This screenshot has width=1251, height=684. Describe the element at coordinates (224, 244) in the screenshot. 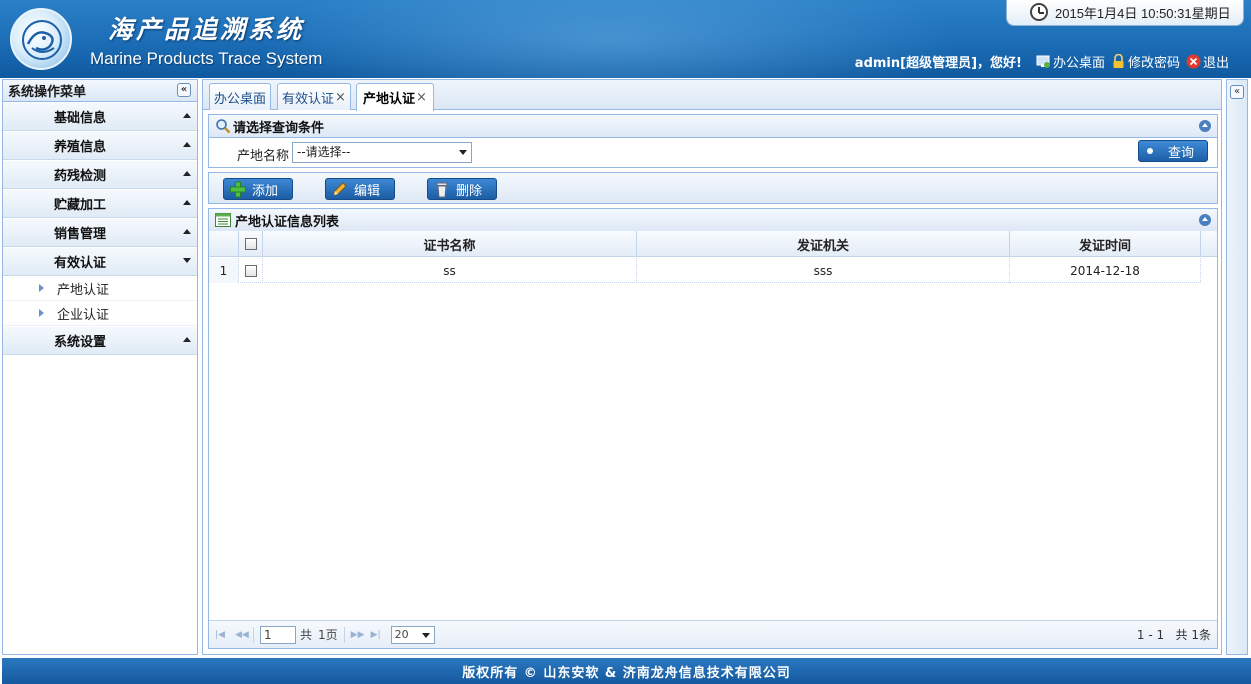

I see `row-number-header` at that location.